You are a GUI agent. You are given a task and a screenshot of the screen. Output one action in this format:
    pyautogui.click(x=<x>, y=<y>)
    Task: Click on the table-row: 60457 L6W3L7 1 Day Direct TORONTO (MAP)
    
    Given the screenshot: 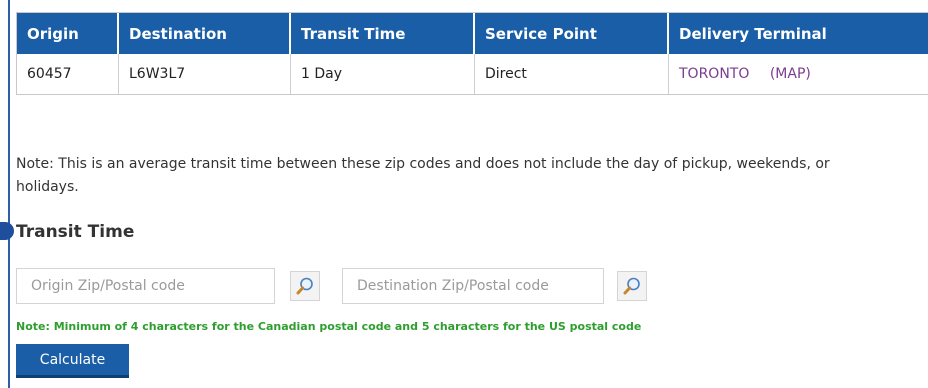 What is the action you would take?
    pyautogui.click(x=472, y=74)
    